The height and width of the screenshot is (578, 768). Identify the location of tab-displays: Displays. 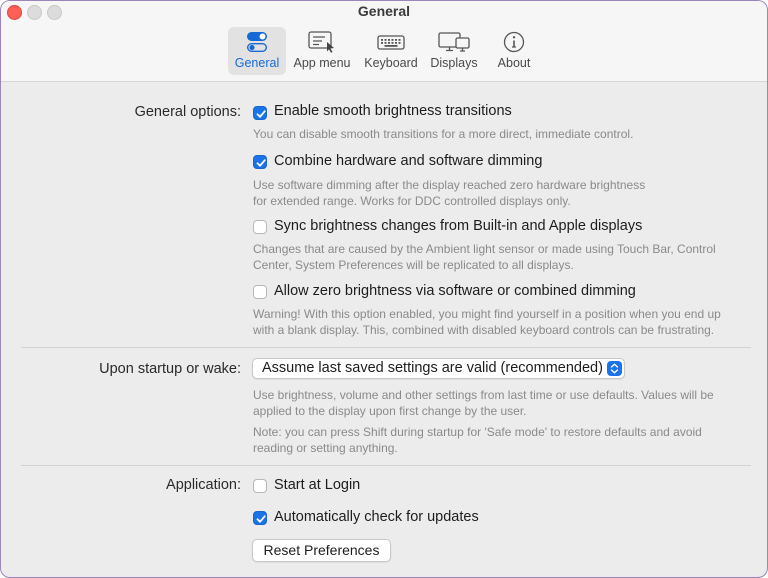
(454, 51).